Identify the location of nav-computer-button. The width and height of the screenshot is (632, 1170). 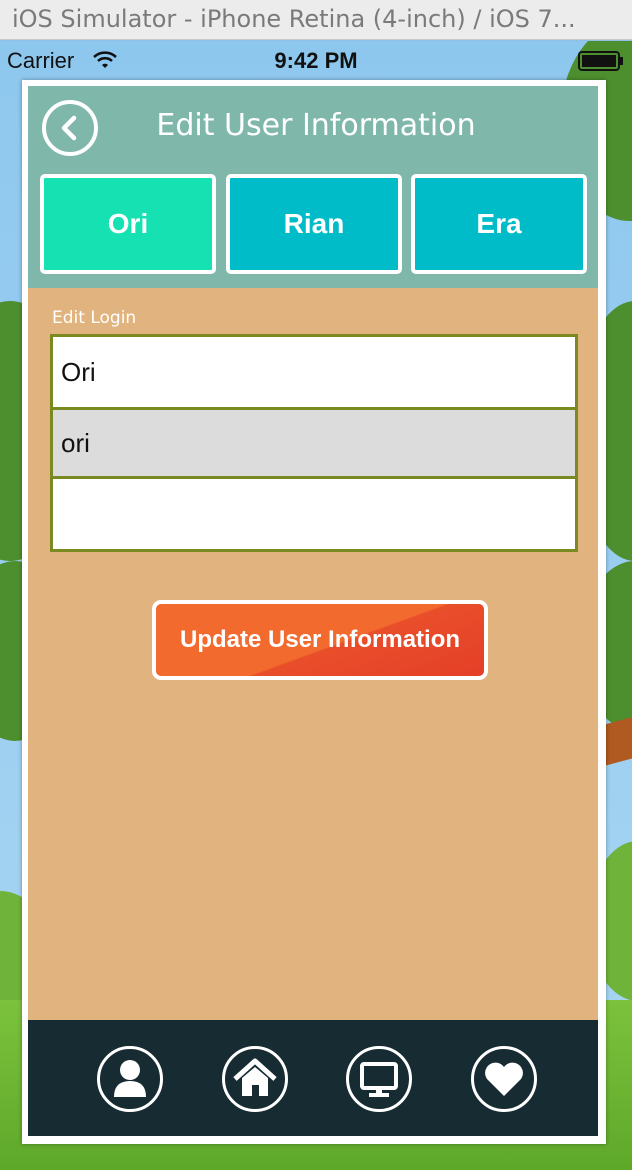
(379, 1079).